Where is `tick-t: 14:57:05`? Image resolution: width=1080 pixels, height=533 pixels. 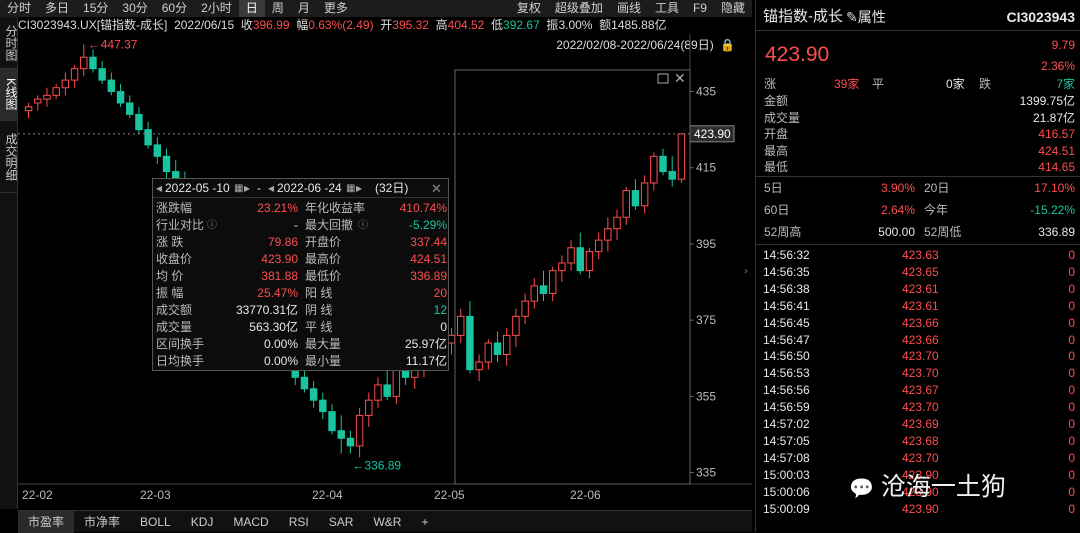 tick-t: 14:57:05 is located at coordinates (786, 440).